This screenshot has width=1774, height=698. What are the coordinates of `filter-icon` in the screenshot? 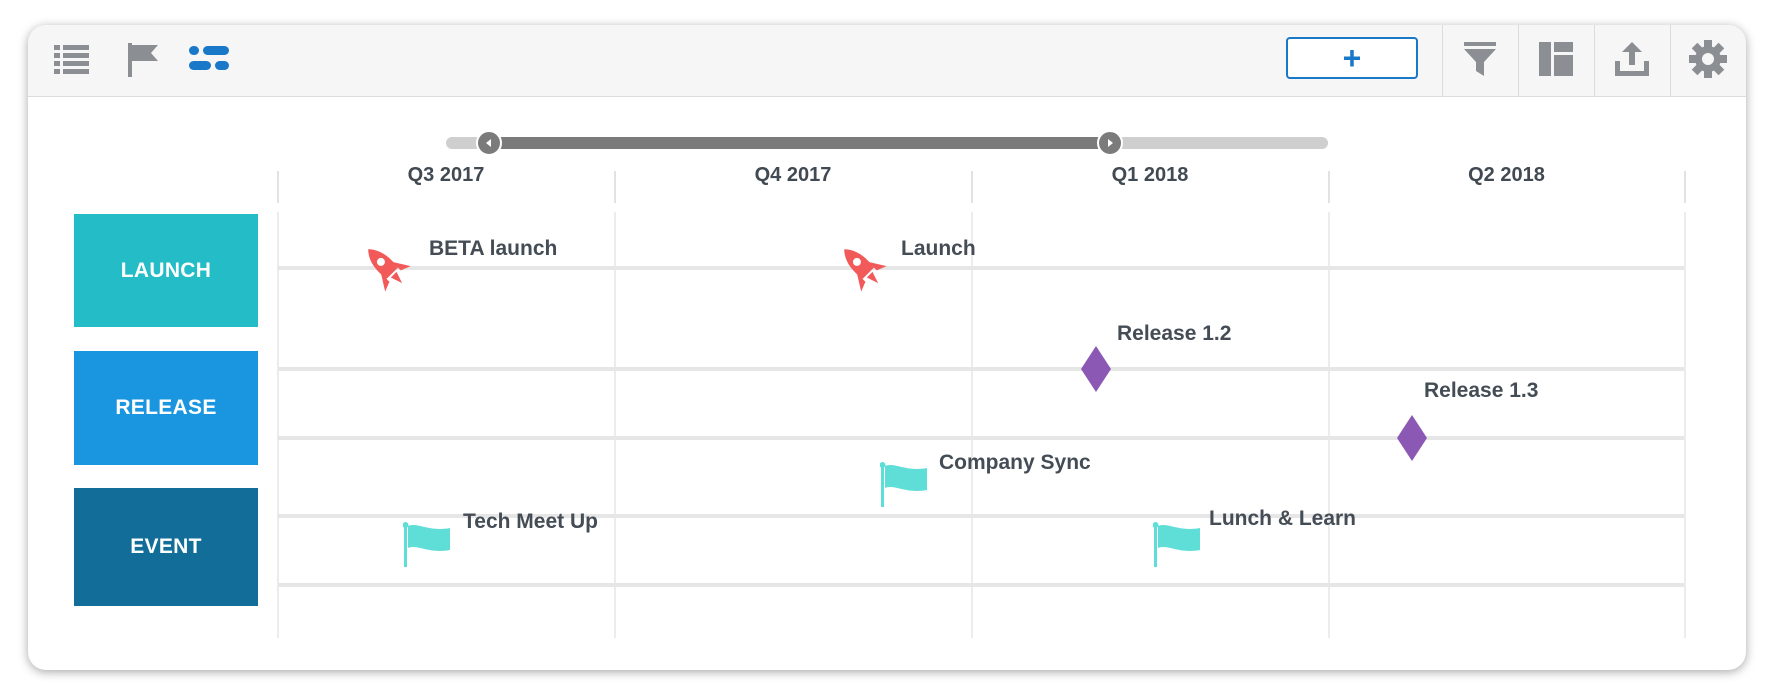 It's located at (1480, 59).